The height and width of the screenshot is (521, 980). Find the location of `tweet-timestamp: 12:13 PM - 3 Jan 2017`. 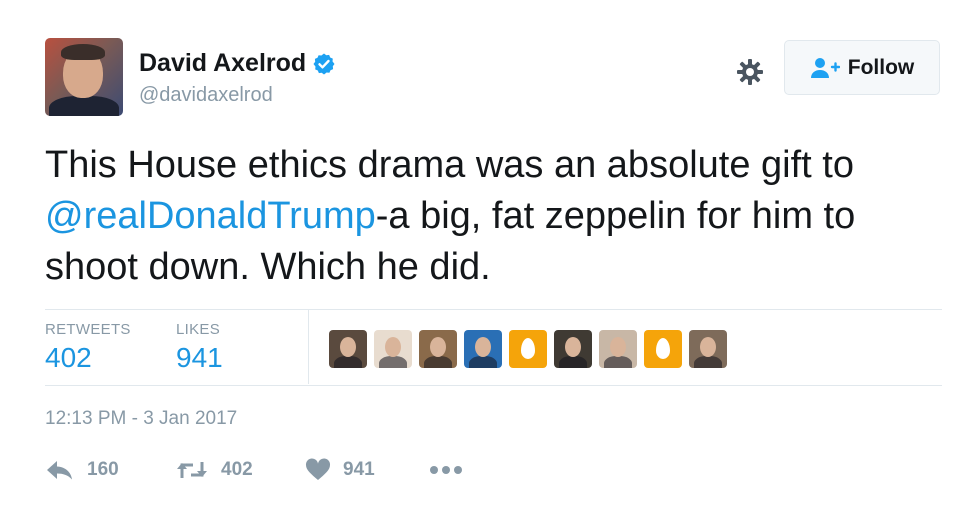

tweet-timestamp: 12:13 PM - 3 Jan 2017 is located at coordinates (141, 419).